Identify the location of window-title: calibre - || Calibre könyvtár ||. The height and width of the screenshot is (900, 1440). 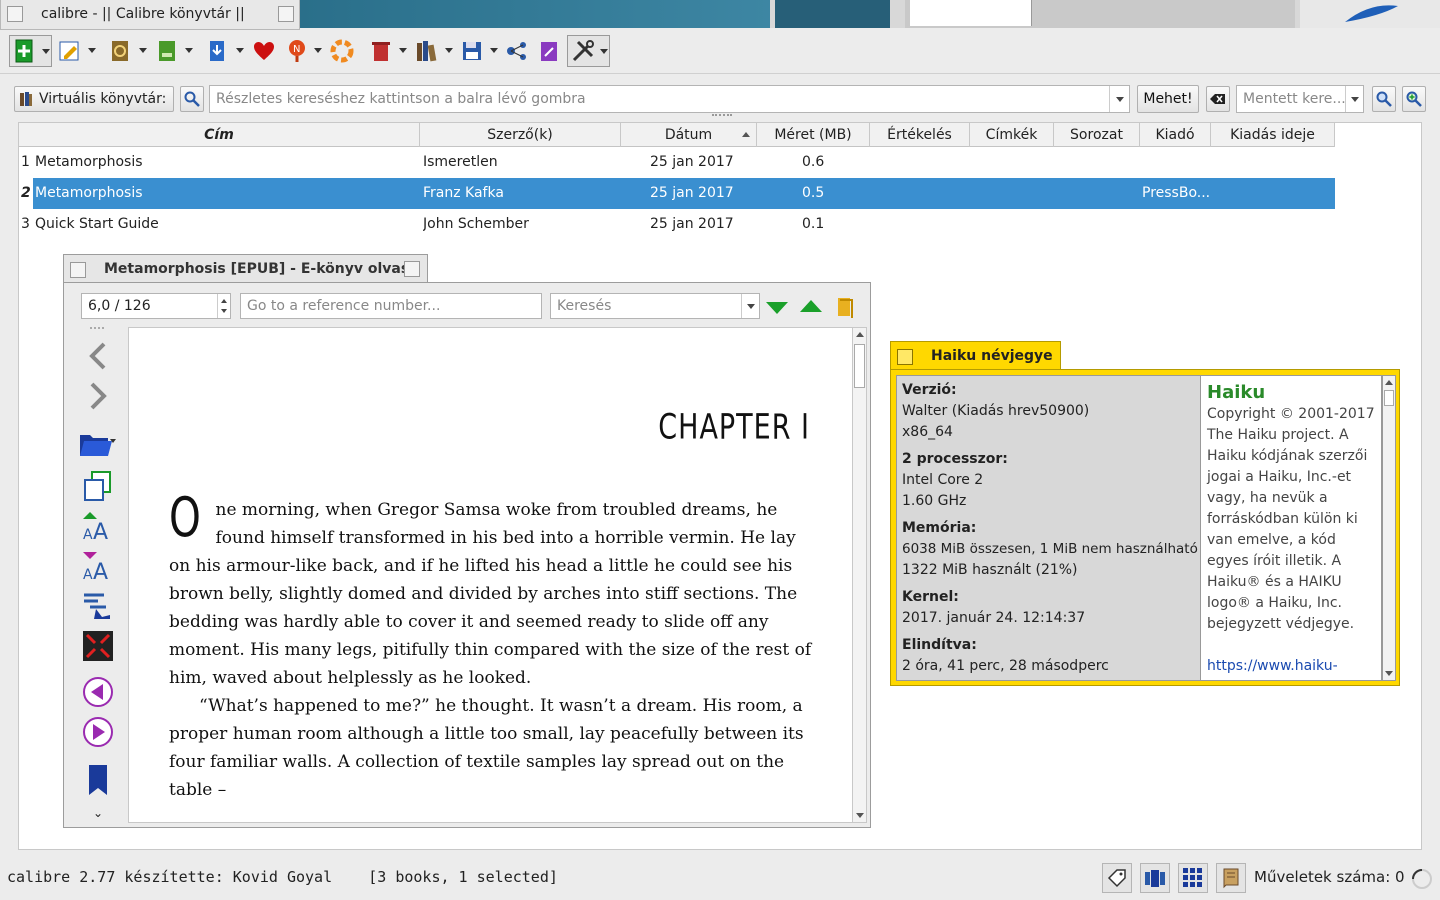
(143, 14).